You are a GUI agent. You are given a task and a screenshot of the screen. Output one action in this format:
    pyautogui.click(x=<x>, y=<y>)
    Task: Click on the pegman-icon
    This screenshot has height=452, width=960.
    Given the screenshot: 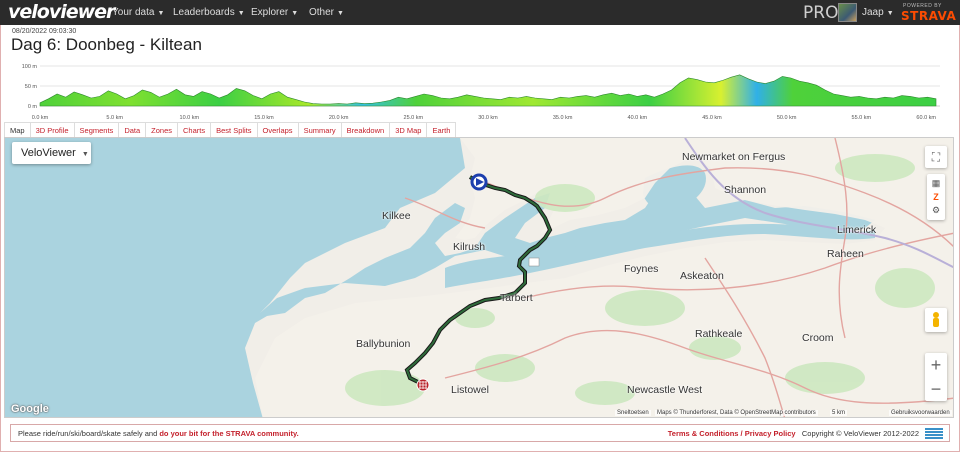 What is the action you would take?
    pyautogui.click(x=936, y=319)
    